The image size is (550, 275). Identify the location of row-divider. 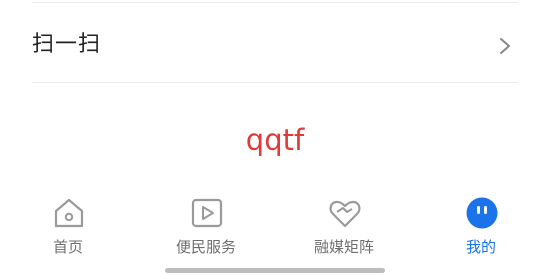
(275, 82).